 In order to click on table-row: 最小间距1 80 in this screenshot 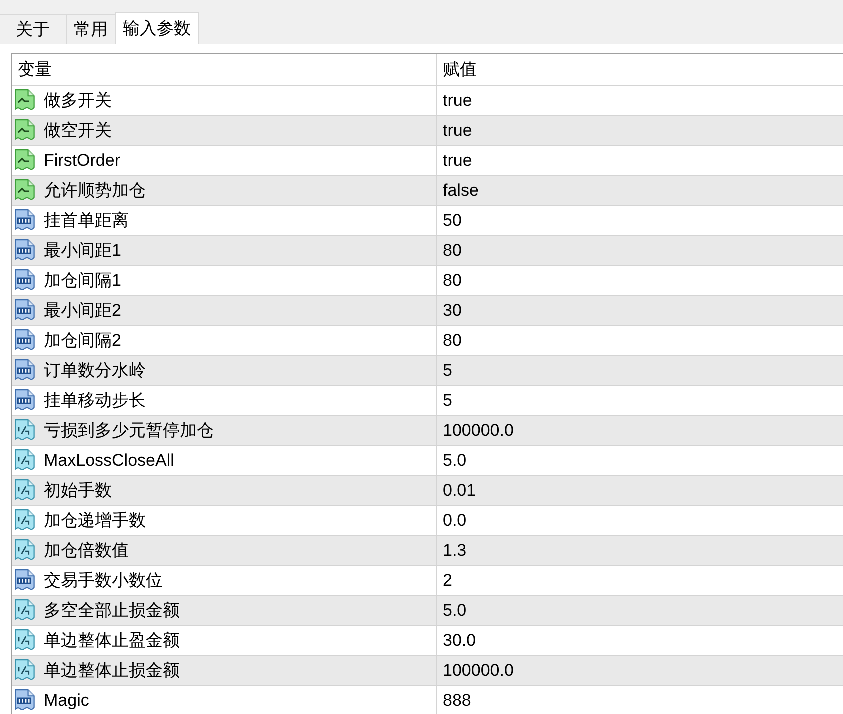, I will do `click(427, 250)`.